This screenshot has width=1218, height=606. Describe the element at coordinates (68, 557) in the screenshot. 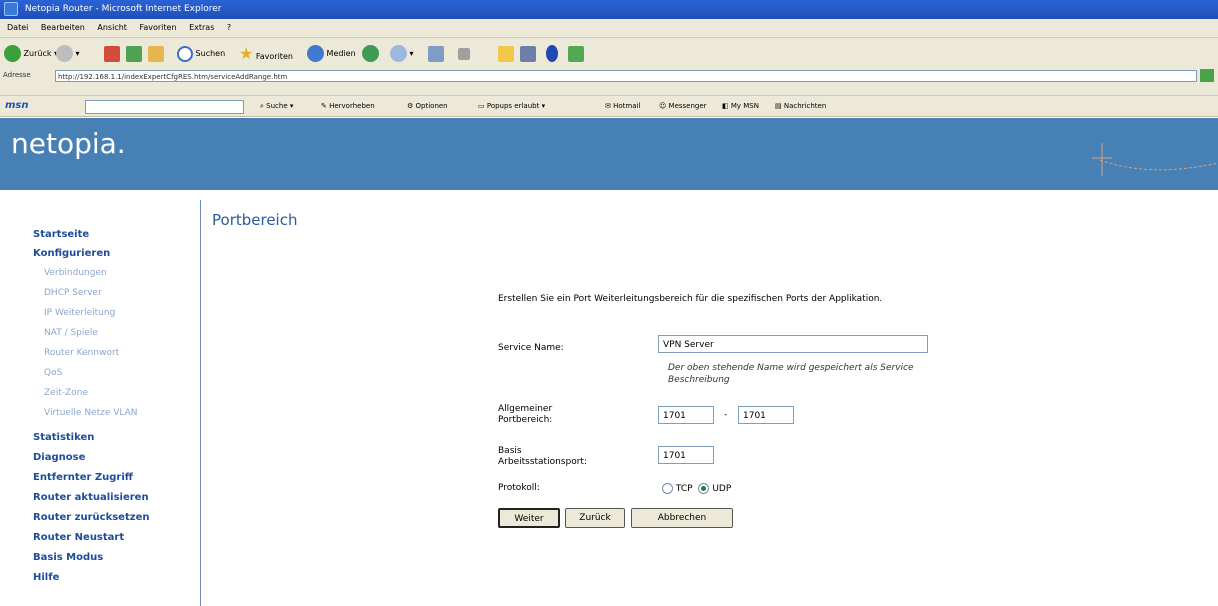

I see `sidebar-item-basis-modus: Basis Modus` at that location.